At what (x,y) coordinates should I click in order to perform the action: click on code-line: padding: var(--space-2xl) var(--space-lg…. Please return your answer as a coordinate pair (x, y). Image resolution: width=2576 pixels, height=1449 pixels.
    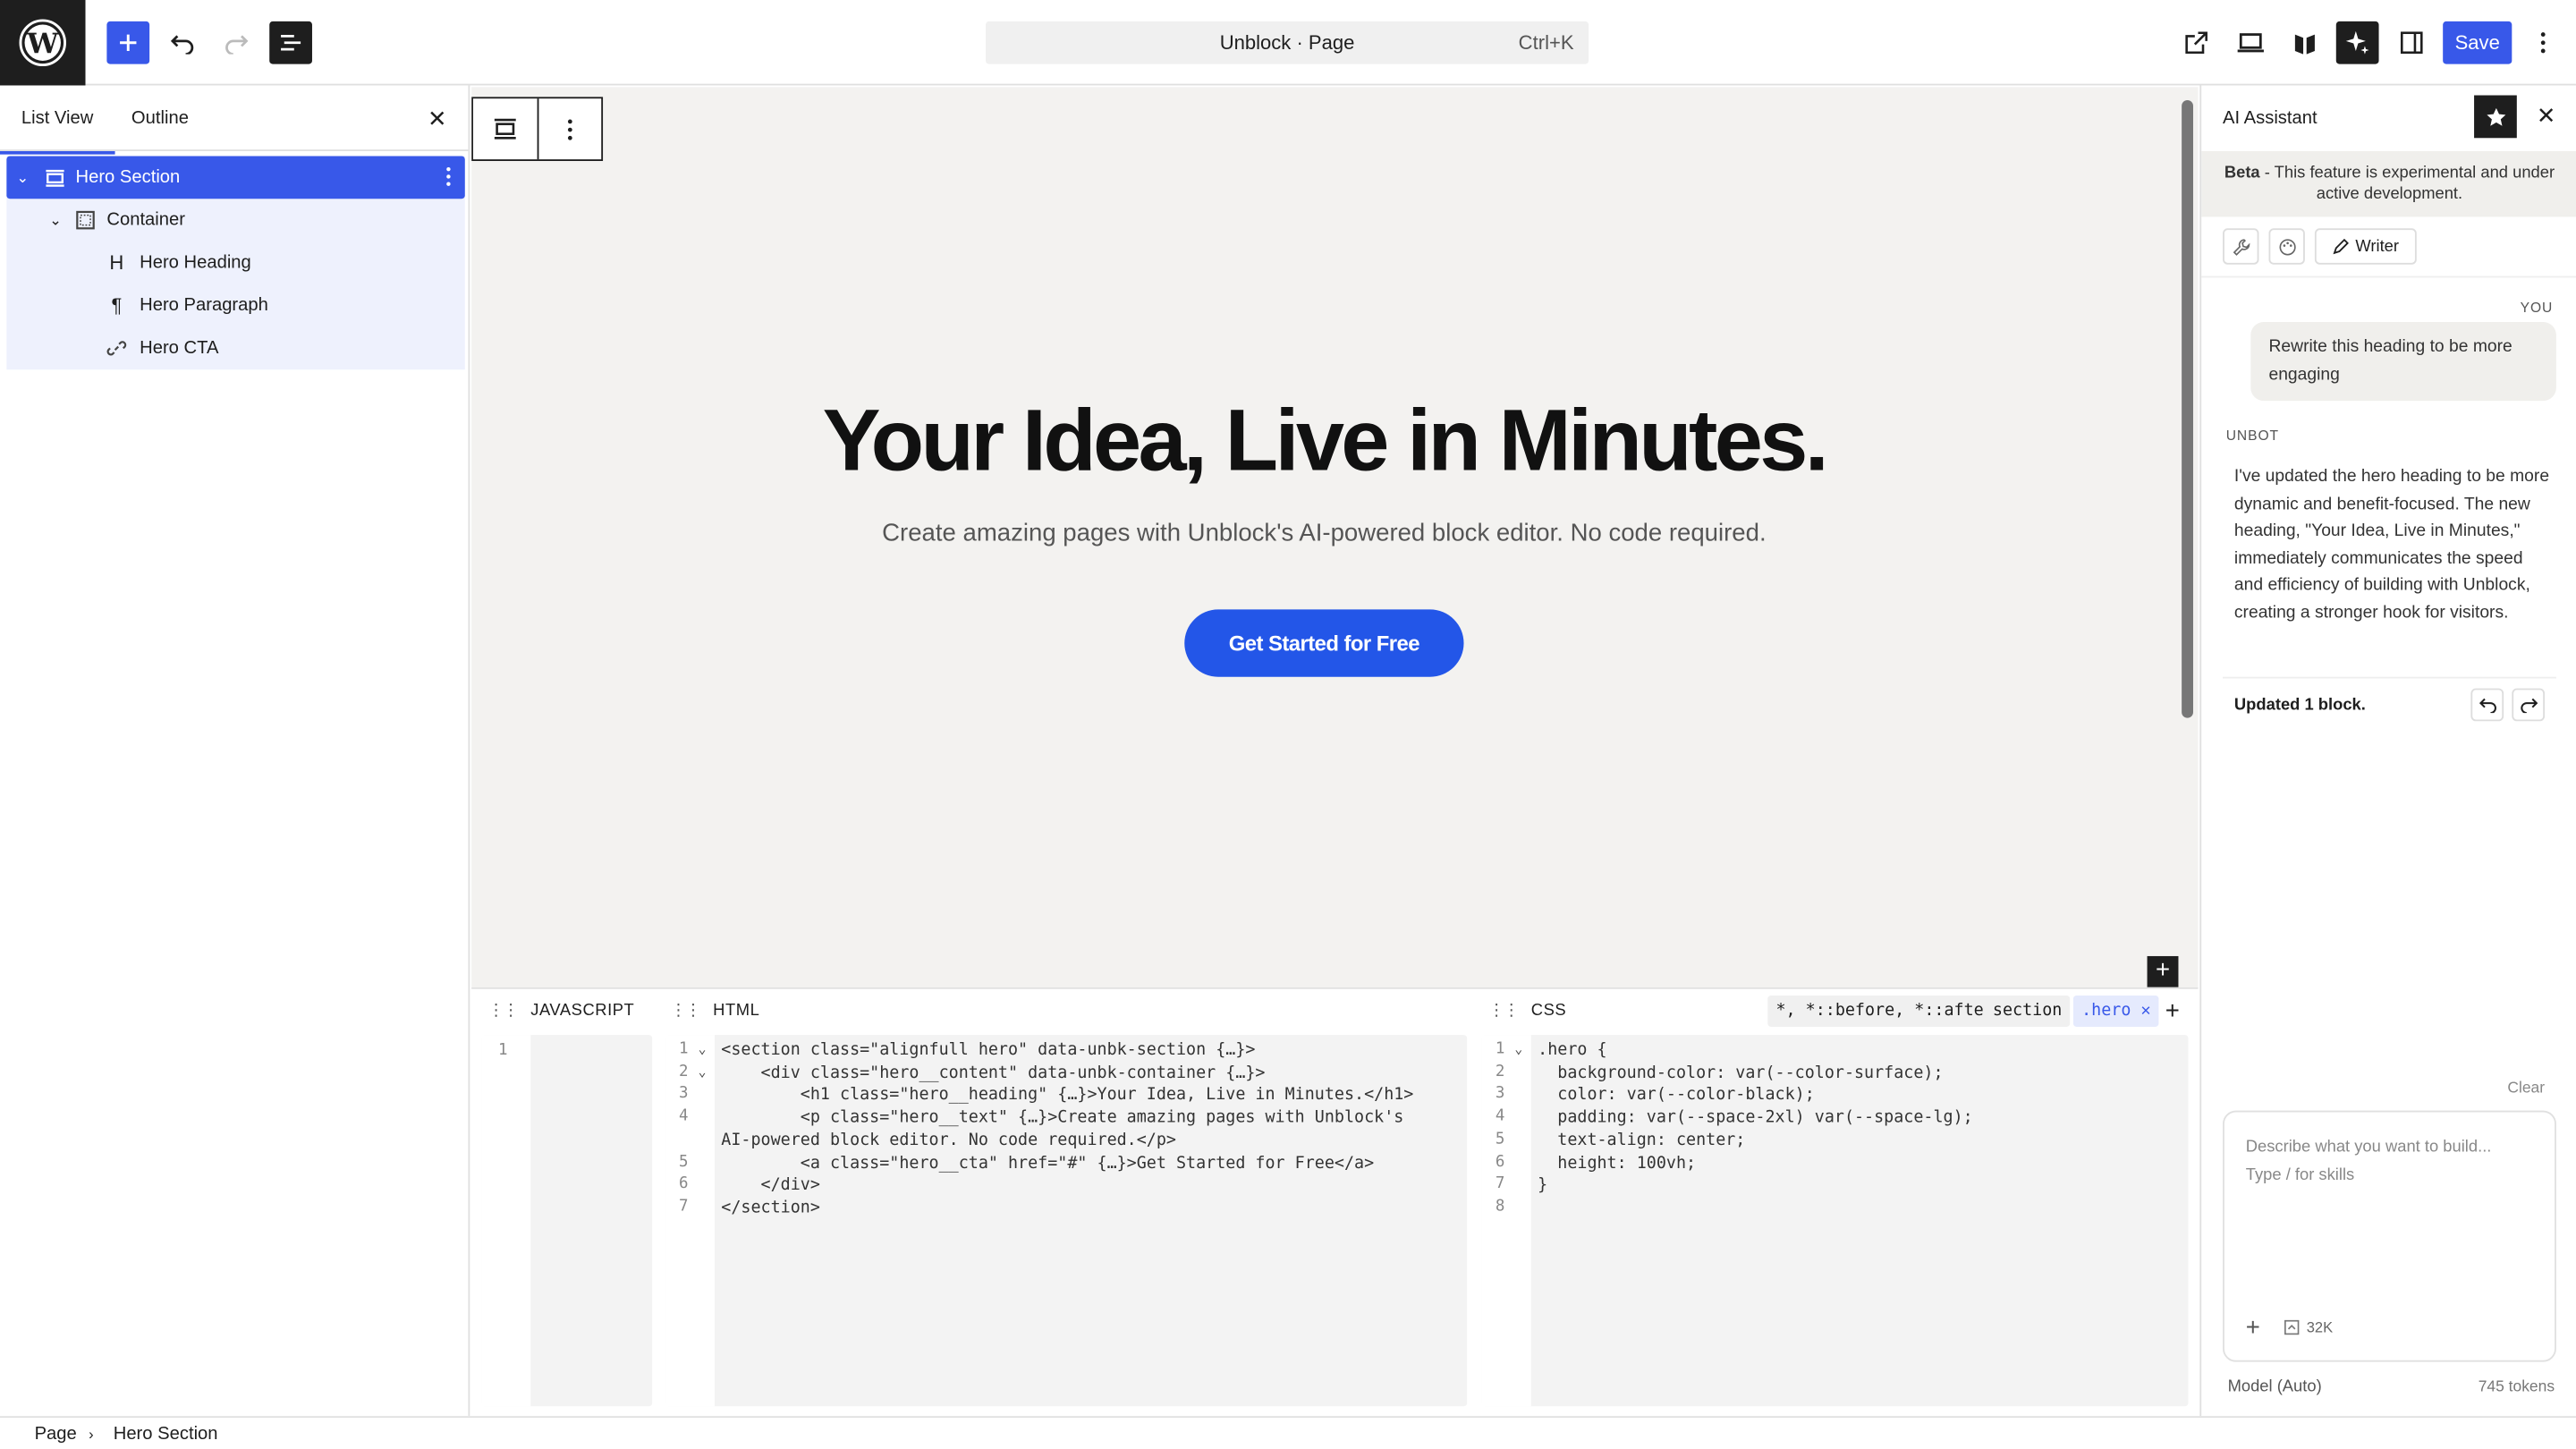
    Looking at the image, I should click on (1755, 1118).